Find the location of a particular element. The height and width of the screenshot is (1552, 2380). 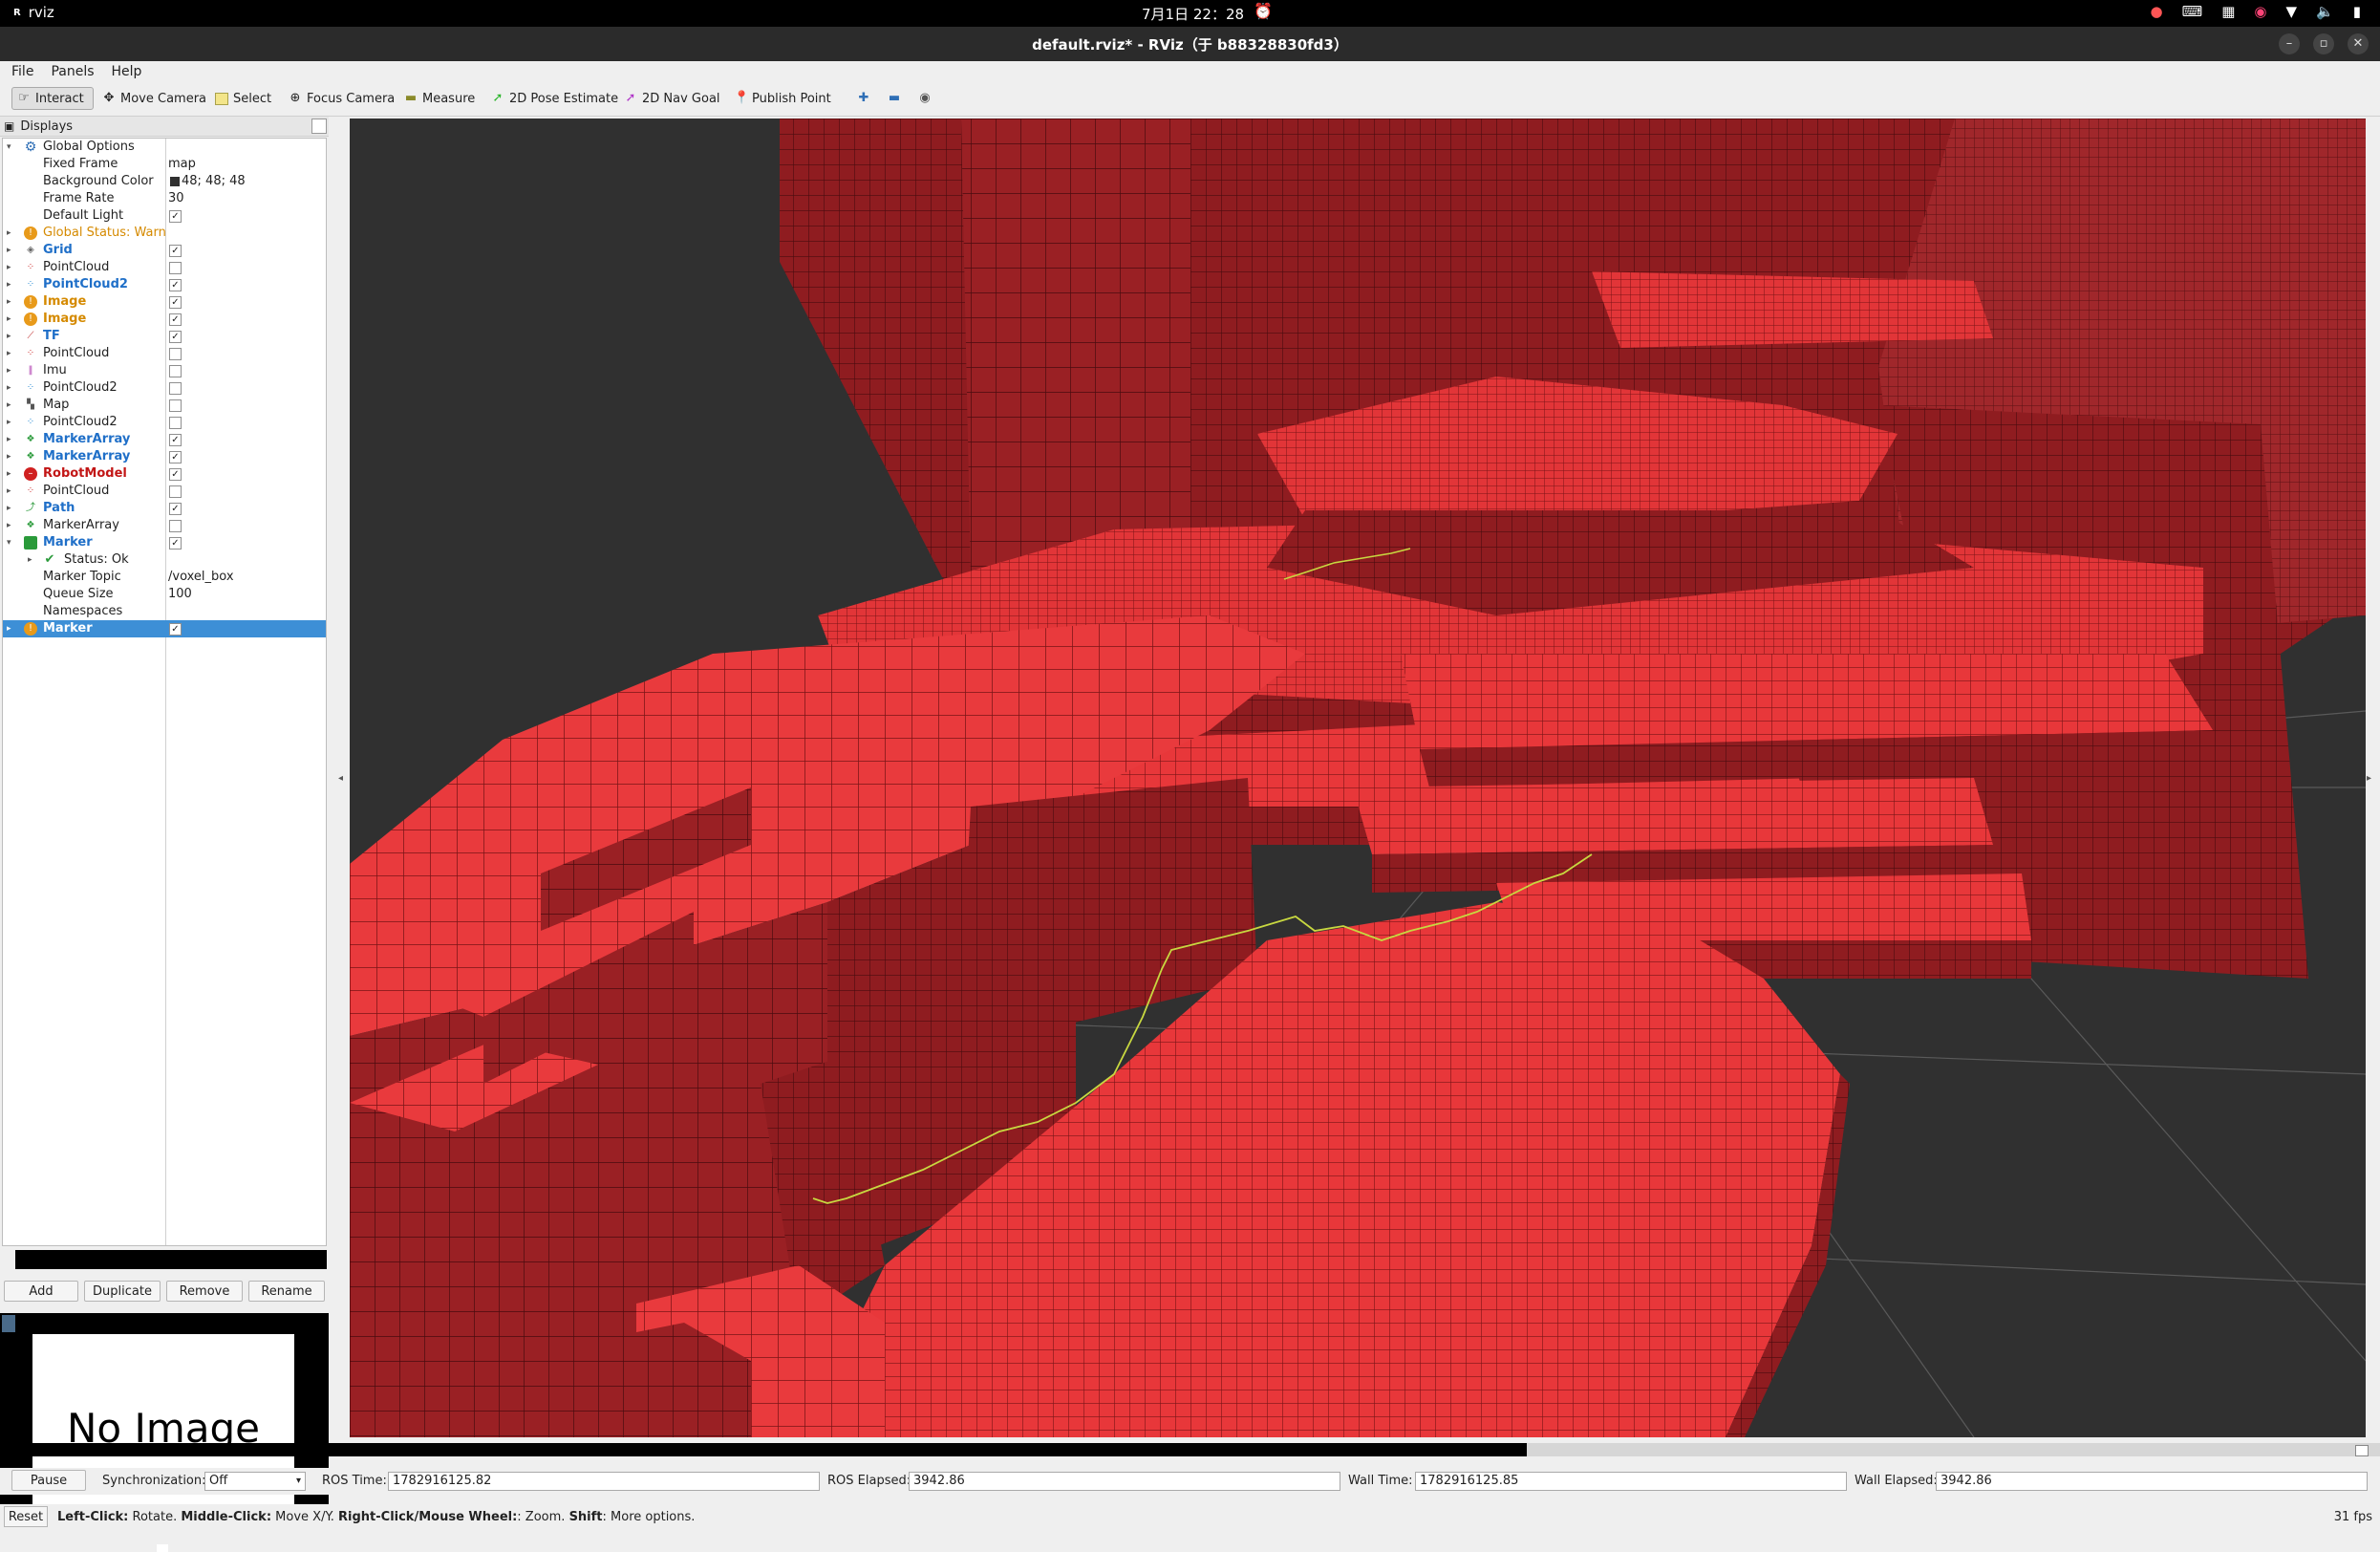

left-collapse-handle-icon: ◂ is located at coordinates (340, 779).